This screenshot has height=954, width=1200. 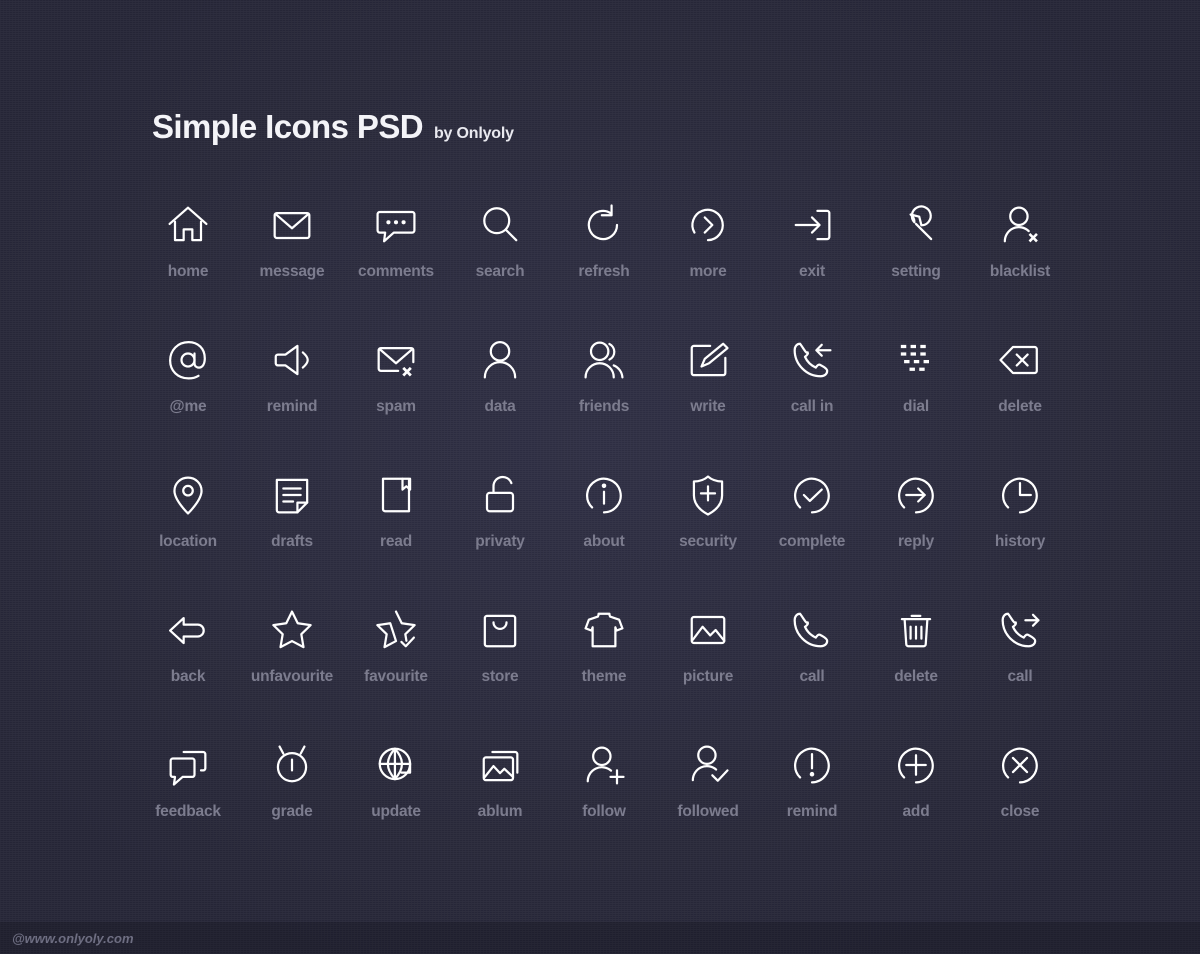 What do you see at coordinates (188, 360) in the screenshot?
I see `at-sign-icon` at bounding box center [188, 360].